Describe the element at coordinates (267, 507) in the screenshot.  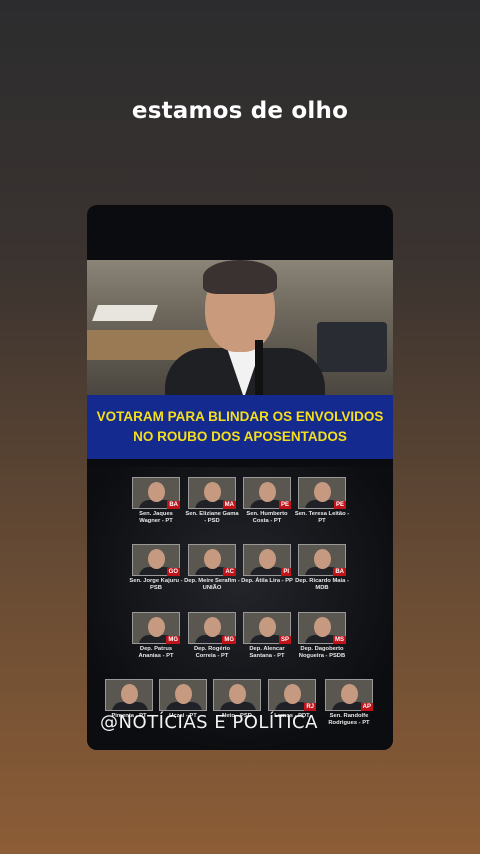
I see `person-card: PE Sen. Humberto Costa - PT` at that location.